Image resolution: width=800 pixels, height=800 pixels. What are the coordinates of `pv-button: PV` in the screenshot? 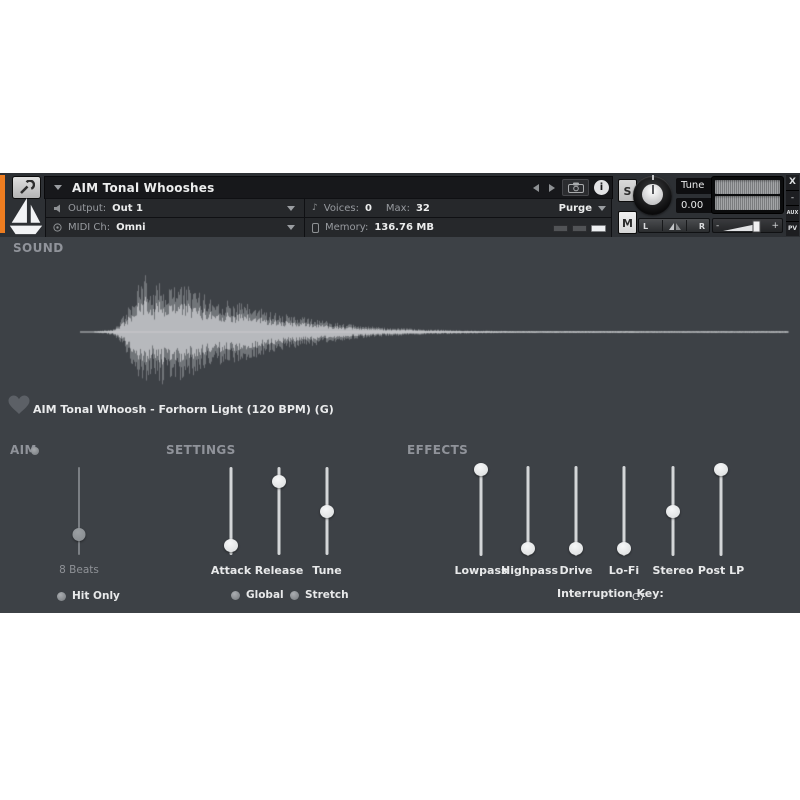 It's located at (792, 228).